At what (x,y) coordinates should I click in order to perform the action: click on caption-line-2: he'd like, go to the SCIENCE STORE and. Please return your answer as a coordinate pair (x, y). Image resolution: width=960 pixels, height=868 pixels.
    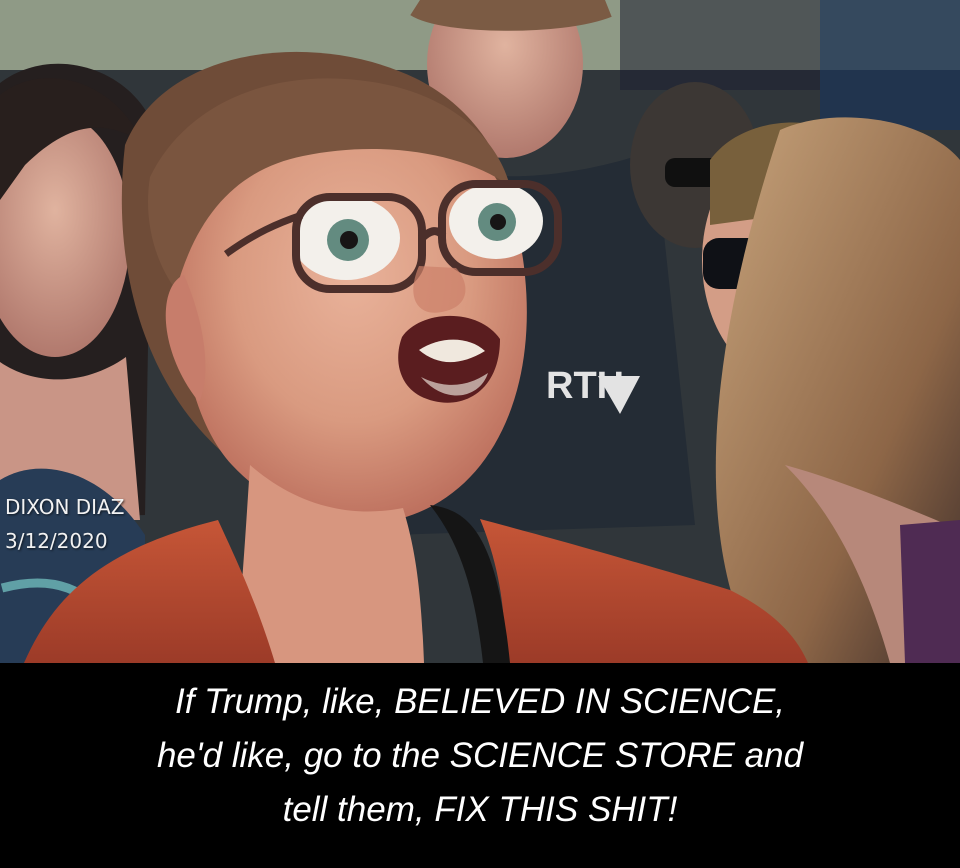
    Looking at the image, I should click on (480, 755).